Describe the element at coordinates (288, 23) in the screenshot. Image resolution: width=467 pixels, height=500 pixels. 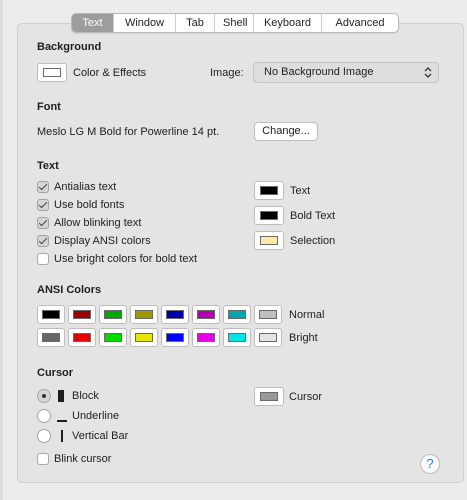
I see `tab-keyboard: Keyboard` at that location.